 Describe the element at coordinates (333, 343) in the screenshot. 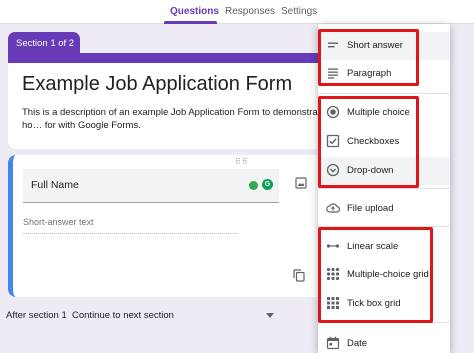

I see `calendar-icon` at that location.